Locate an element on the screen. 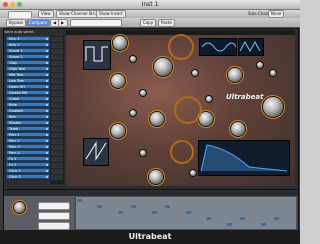 Image resolution: width=320 pixels, height=244 pixels. voice-item: Click 1 is located at coordinates (28, 170).